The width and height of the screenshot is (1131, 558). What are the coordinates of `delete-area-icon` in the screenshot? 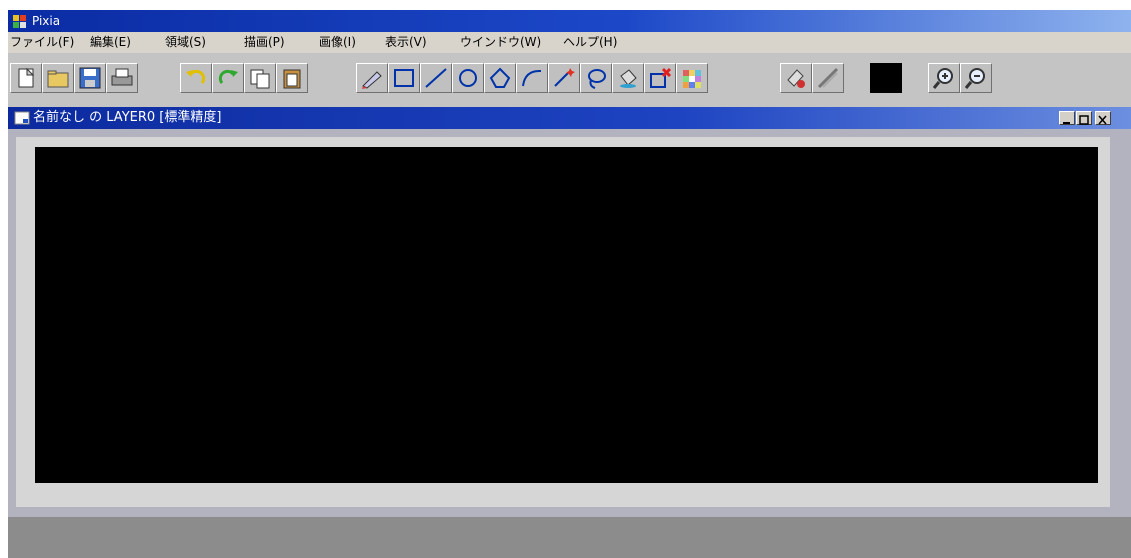 It's located at (661, 77).